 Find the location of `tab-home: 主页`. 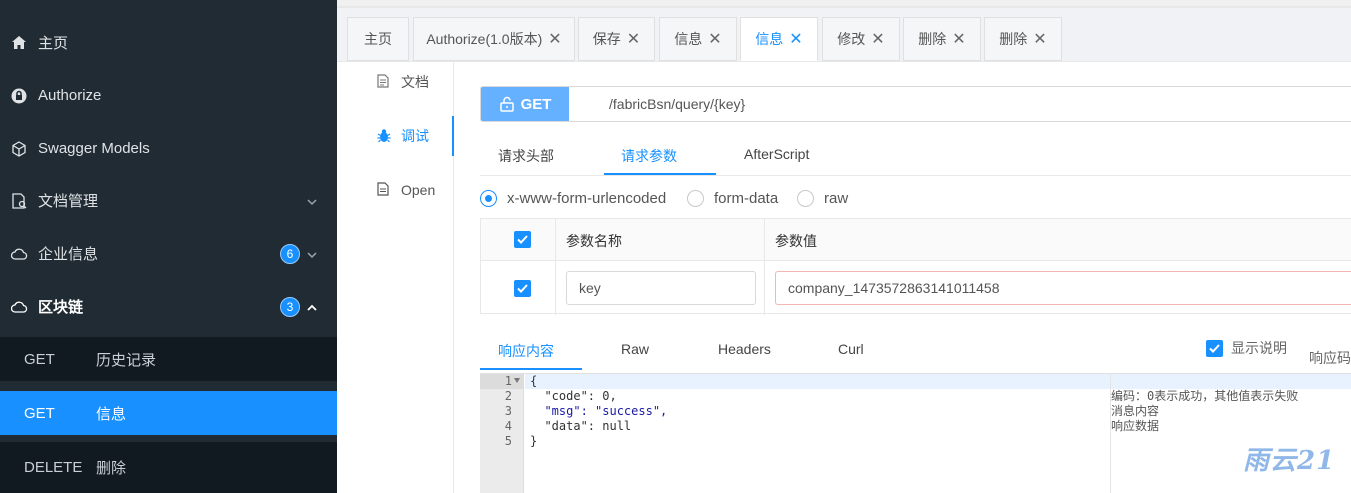

tab-home: 主页 is located at coordinates (378, 39).